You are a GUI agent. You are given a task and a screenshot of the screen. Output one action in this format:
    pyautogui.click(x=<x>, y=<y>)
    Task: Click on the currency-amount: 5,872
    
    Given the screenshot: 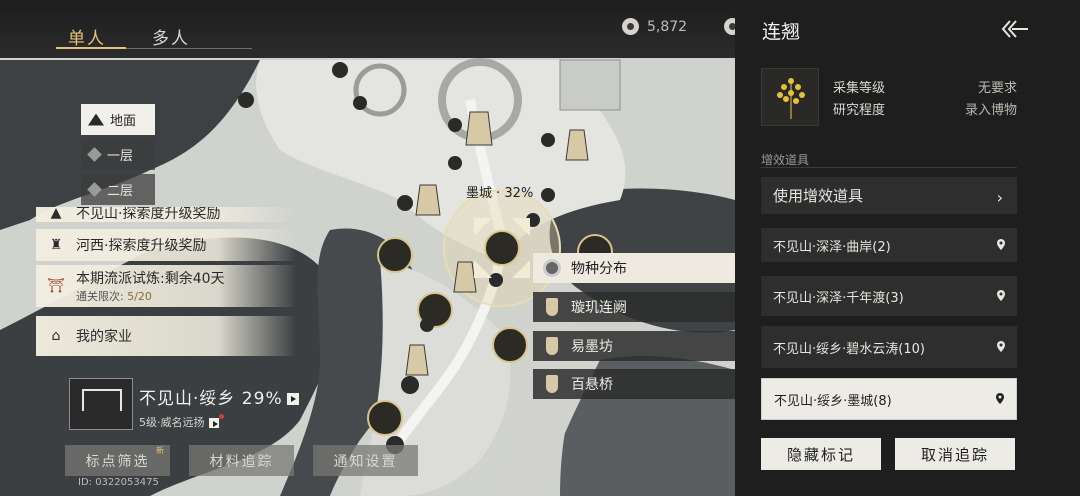 What is the action you would take?
    pyautogui.click(x=667, y=26)
    